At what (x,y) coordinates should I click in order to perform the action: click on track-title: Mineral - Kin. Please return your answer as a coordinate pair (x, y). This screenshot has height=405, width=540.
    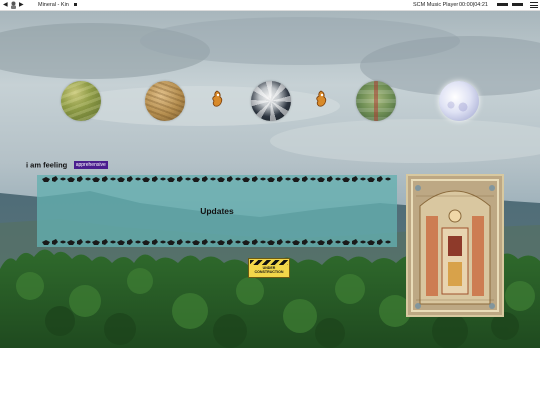
    Looking at the image, I should click on (53, 5).